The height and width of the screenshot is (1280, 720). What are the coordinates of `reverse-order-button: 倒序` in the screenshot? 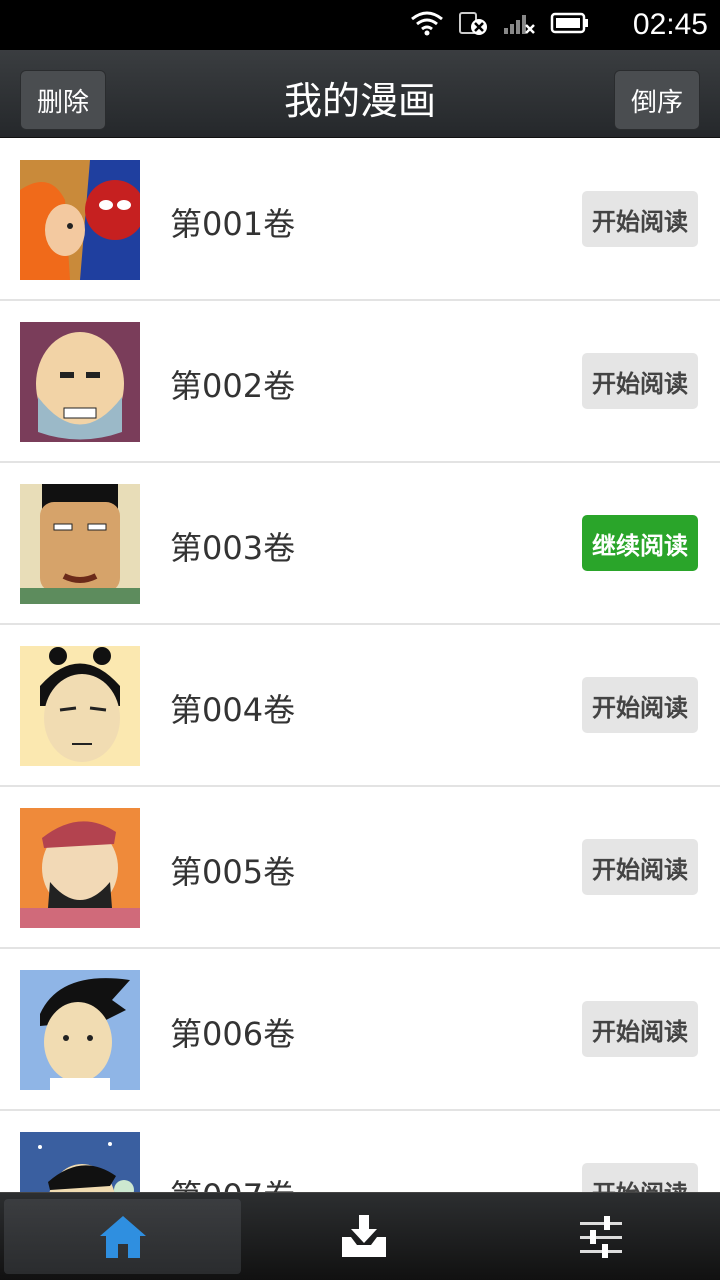 It's located at (657, 100).